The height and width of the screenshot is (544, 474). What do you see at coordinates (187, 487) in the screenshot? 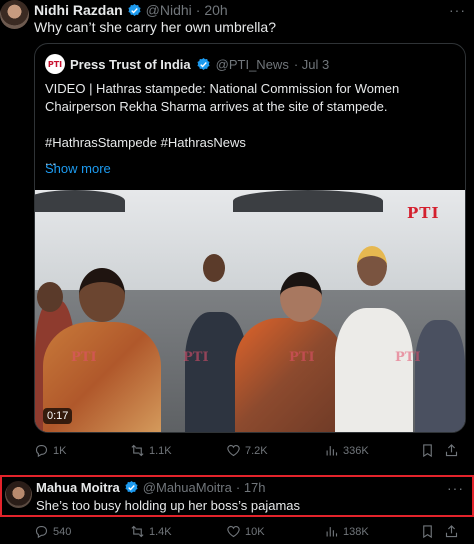
I see `author-handle: @MahuaMoitra` at bounding box center [187, 487].